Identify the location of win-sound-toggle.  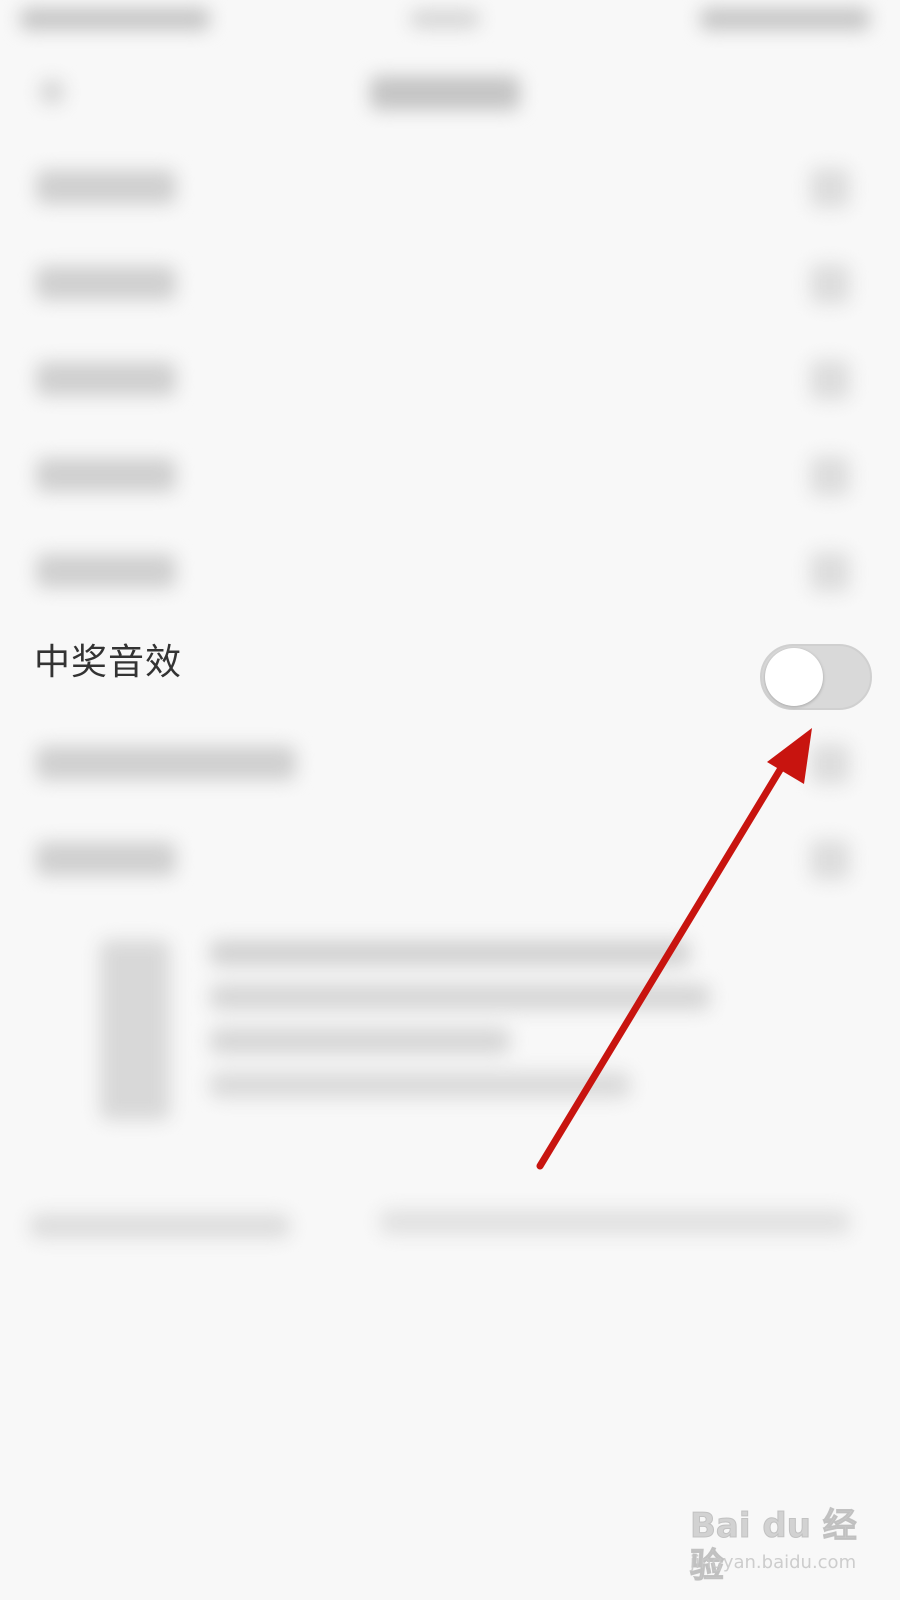
(816, 677).